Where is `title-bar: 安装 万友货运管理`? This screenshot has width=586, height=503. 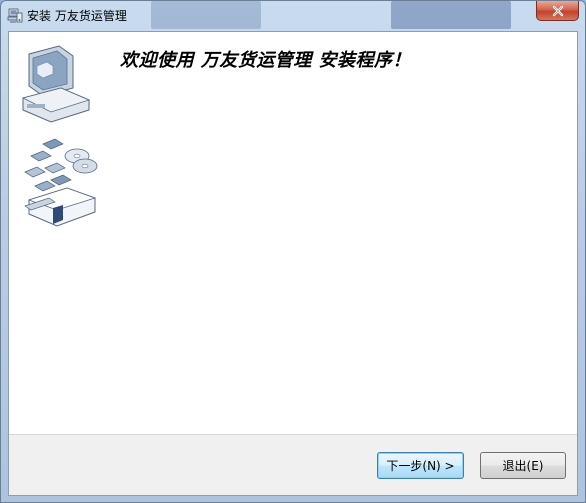
title-bar: 安装 万友货运管理 is located at coordinates (293, 16).